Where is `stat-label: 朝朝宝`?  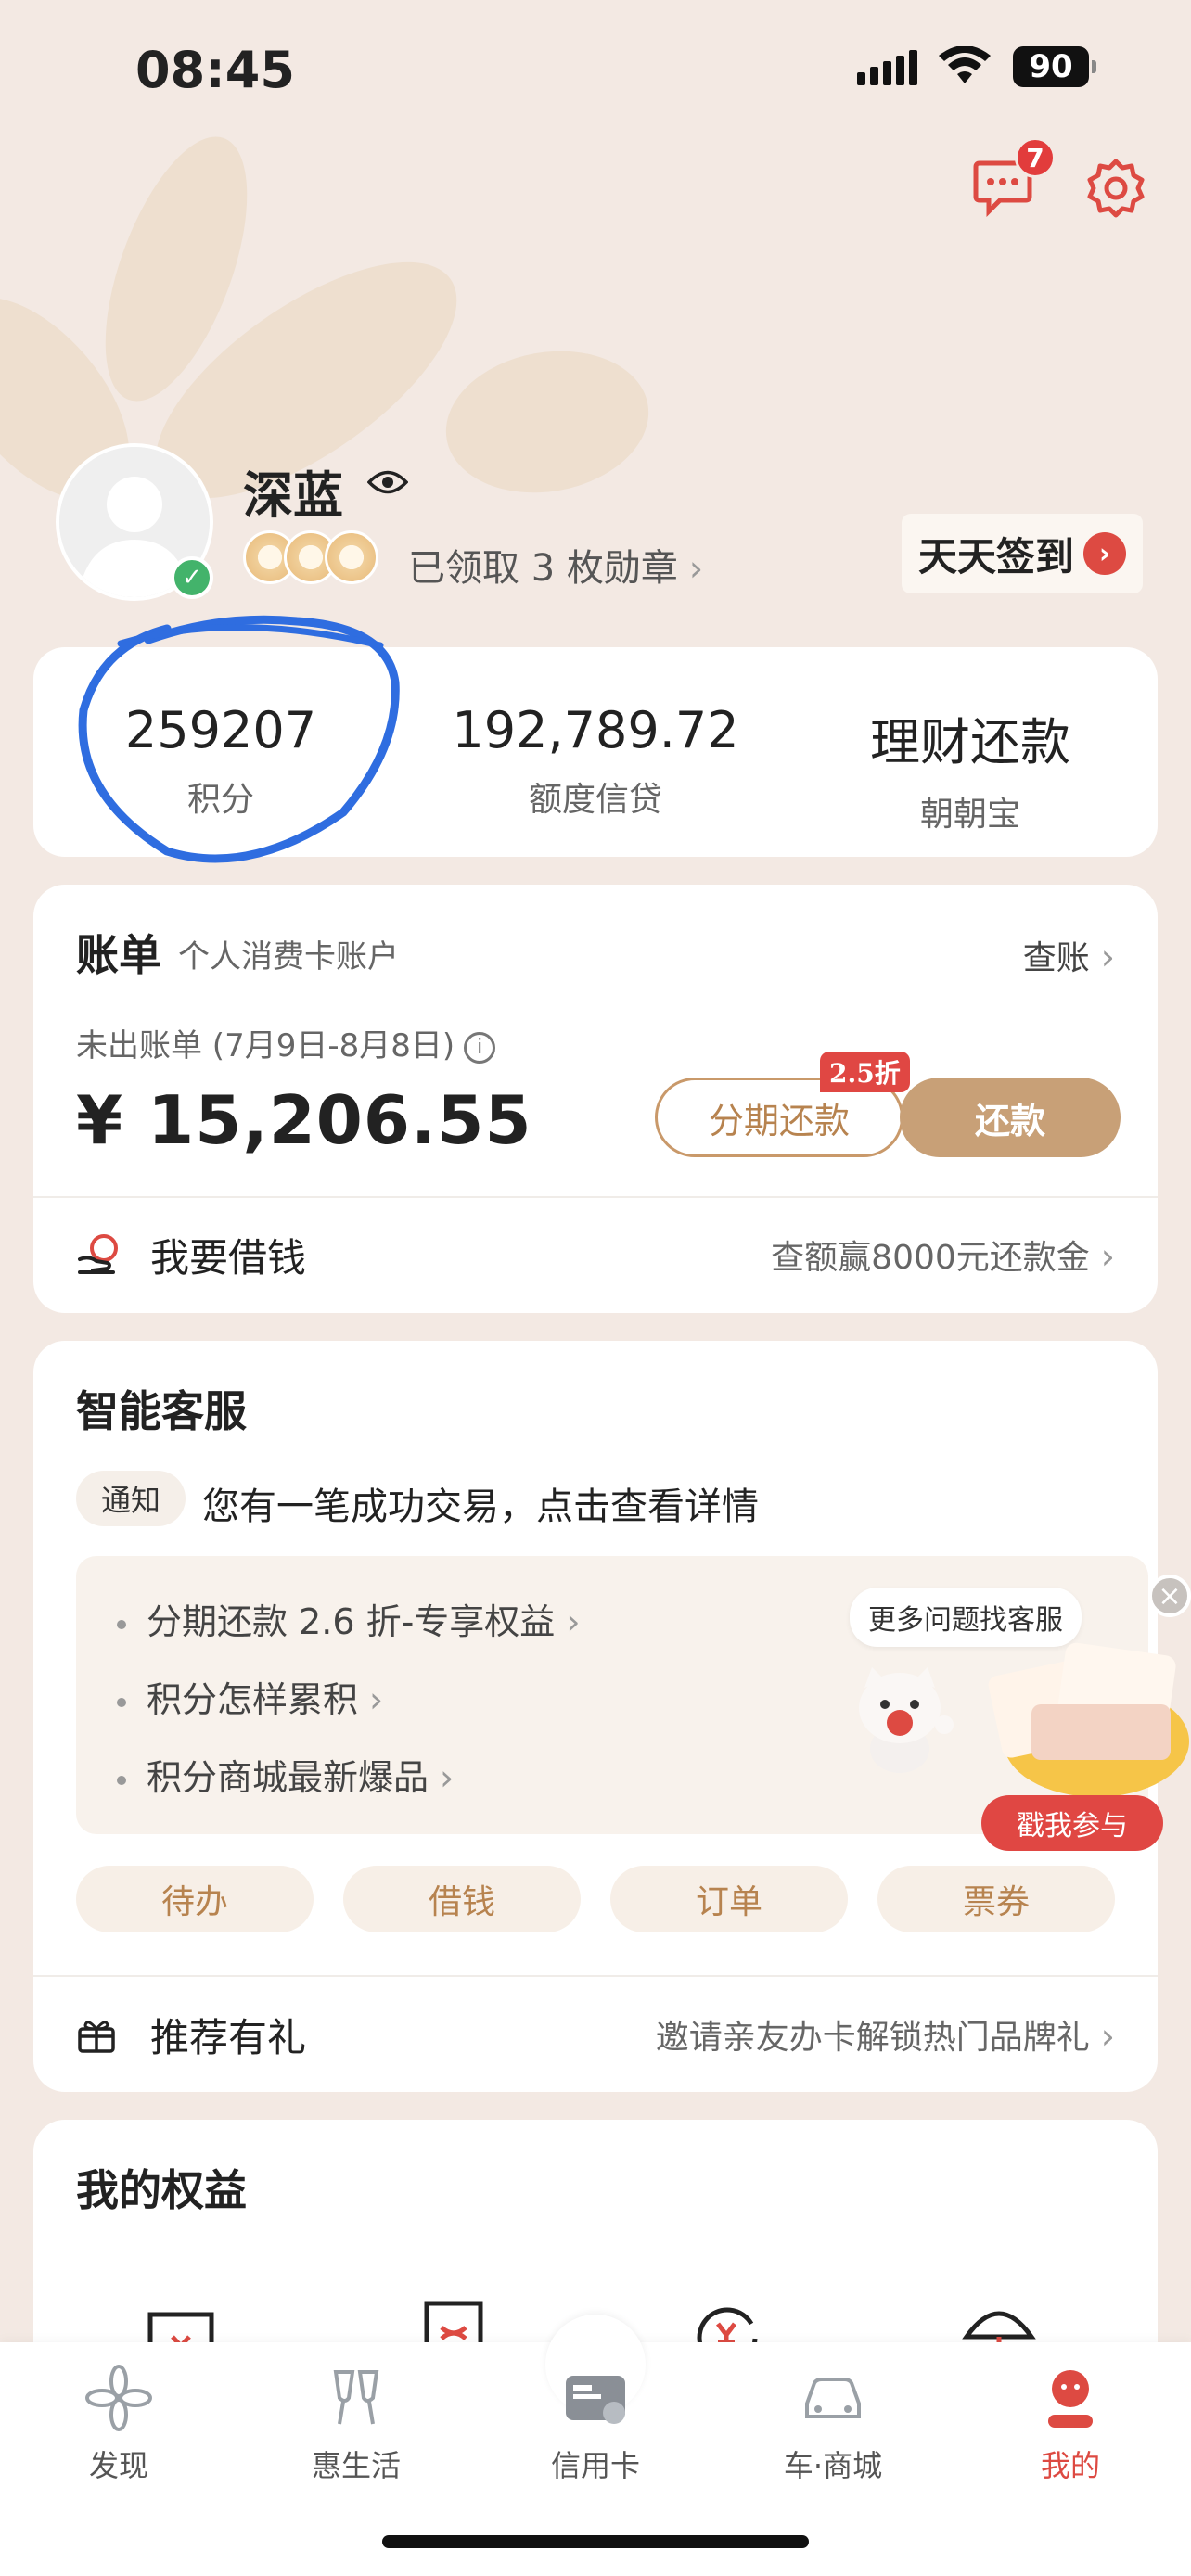
stat-label: 朝朝宝 is located at coordinates (970, 815).